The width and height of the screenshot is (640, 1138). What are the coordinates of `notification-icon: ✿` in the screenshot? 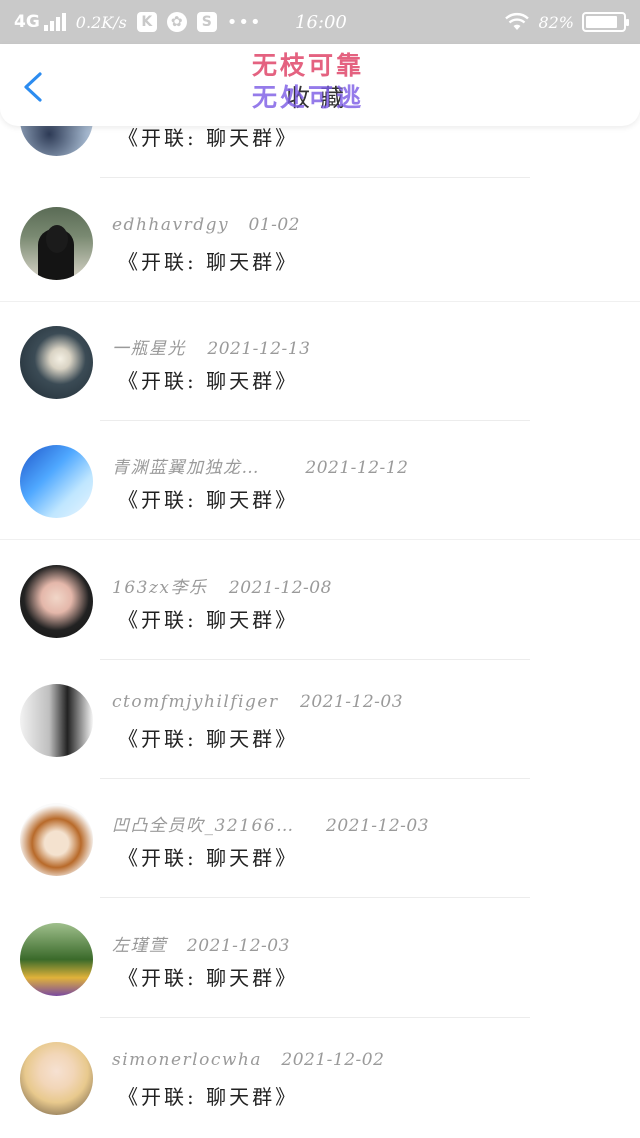 It's located at (176, 22).